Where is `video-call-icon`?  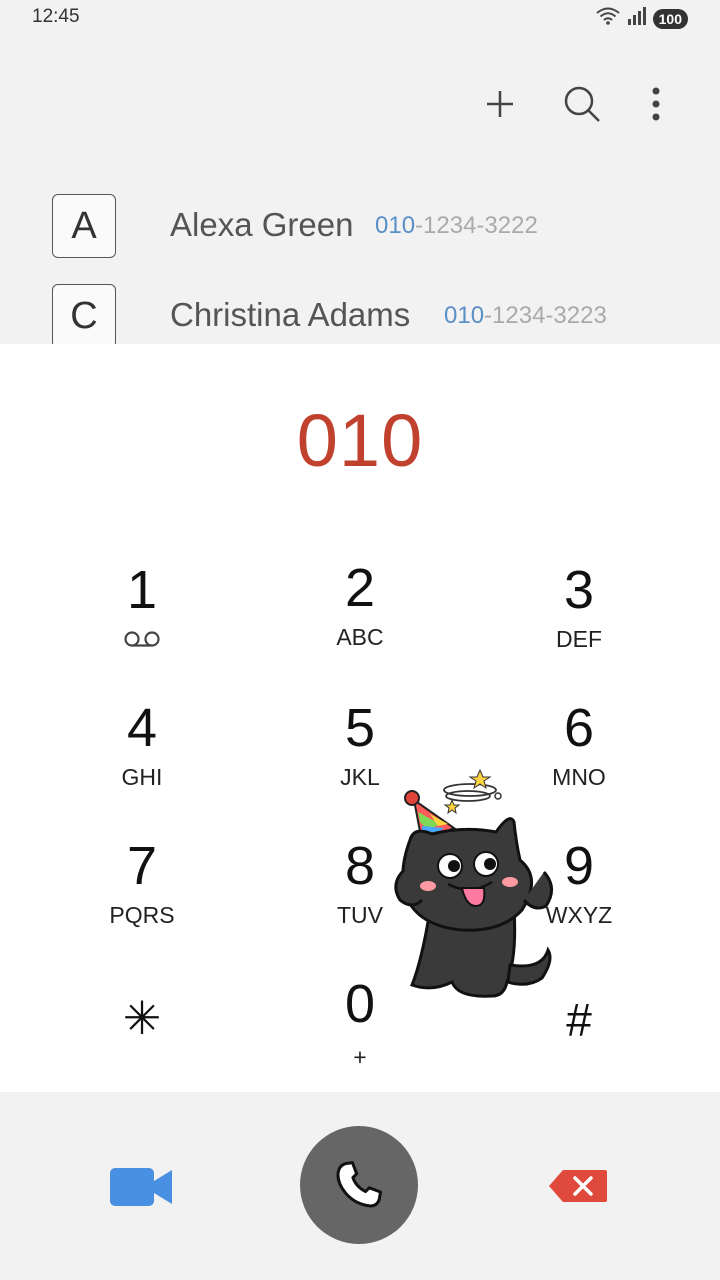
video-call-icon is located at coordinates (141, 1187).